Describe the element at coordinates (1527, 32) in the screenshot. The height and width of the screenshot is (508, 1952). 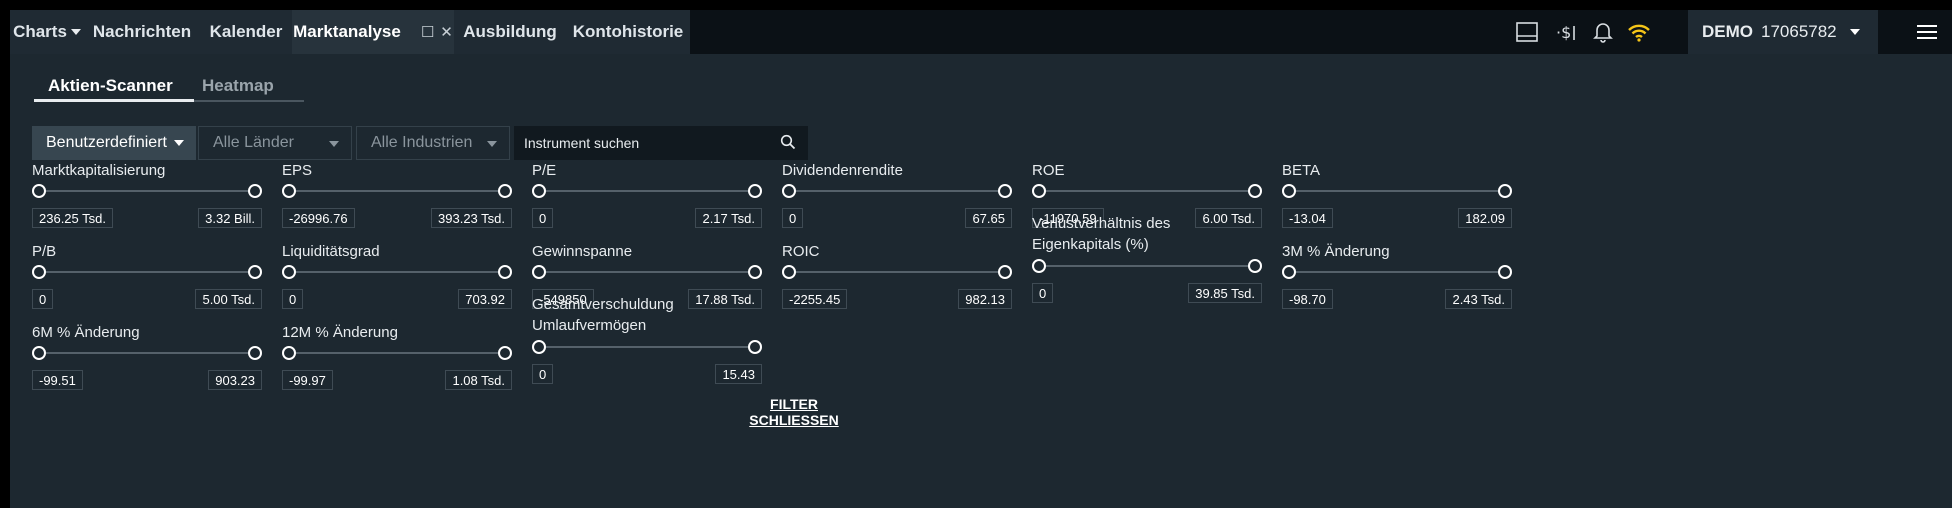
I see `layout-icon` at that location.